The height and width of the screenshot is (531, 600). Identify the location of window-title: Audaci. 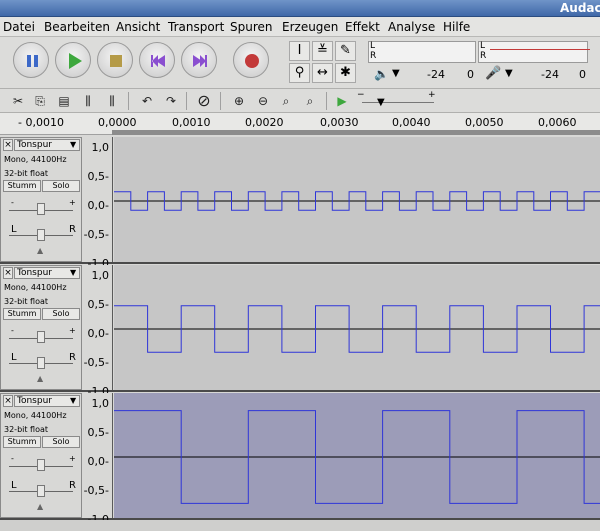
(580, 8).